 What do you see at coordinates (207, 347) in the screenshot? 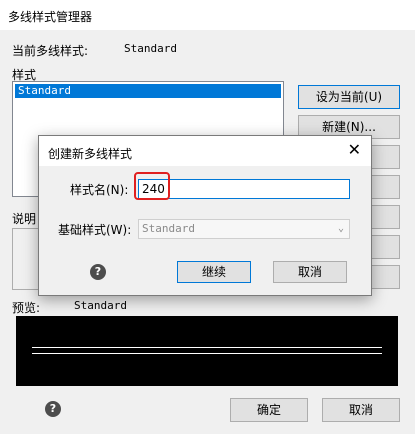
I see `preview-line-top` at bounding box center [207, 347].